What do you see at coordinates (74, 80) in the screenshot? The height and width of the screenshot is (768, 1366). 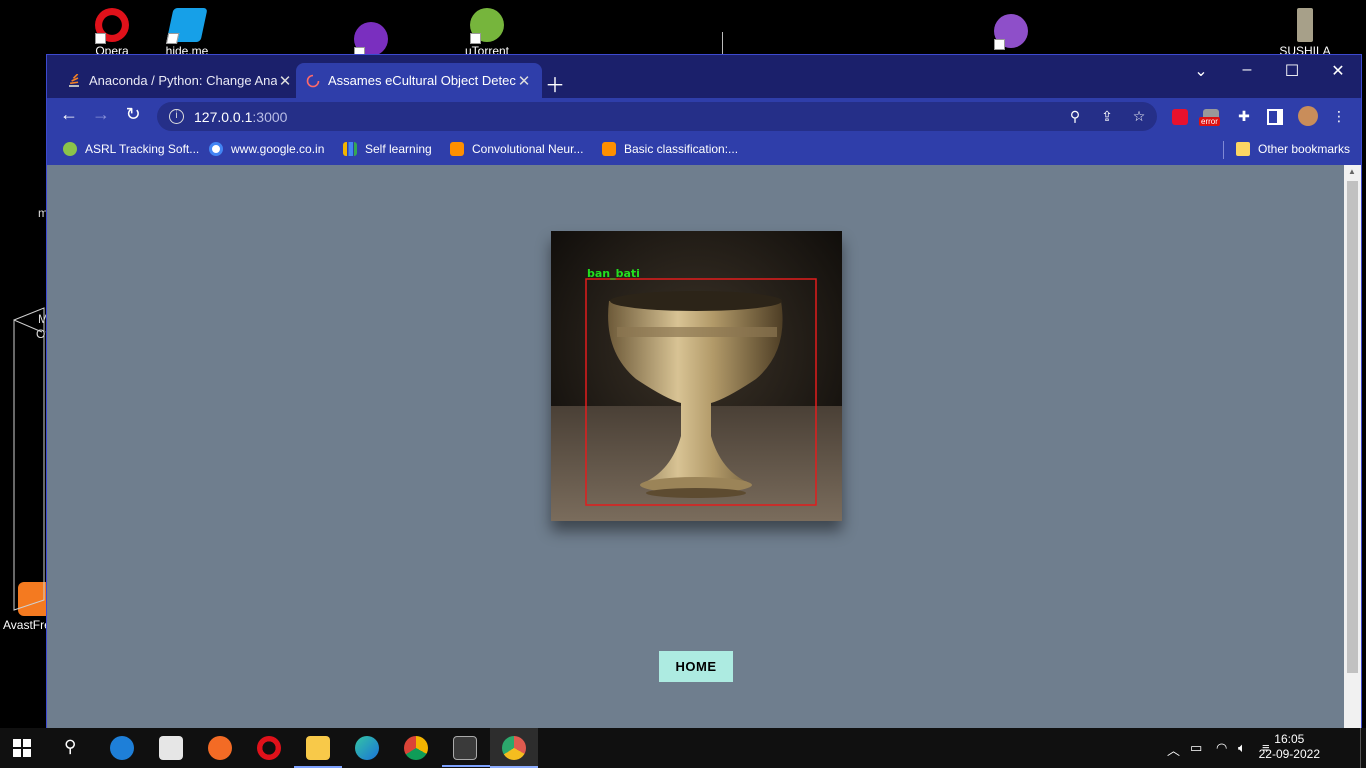 I see `stackoverflow-icon` at bounding box center [74, 80].